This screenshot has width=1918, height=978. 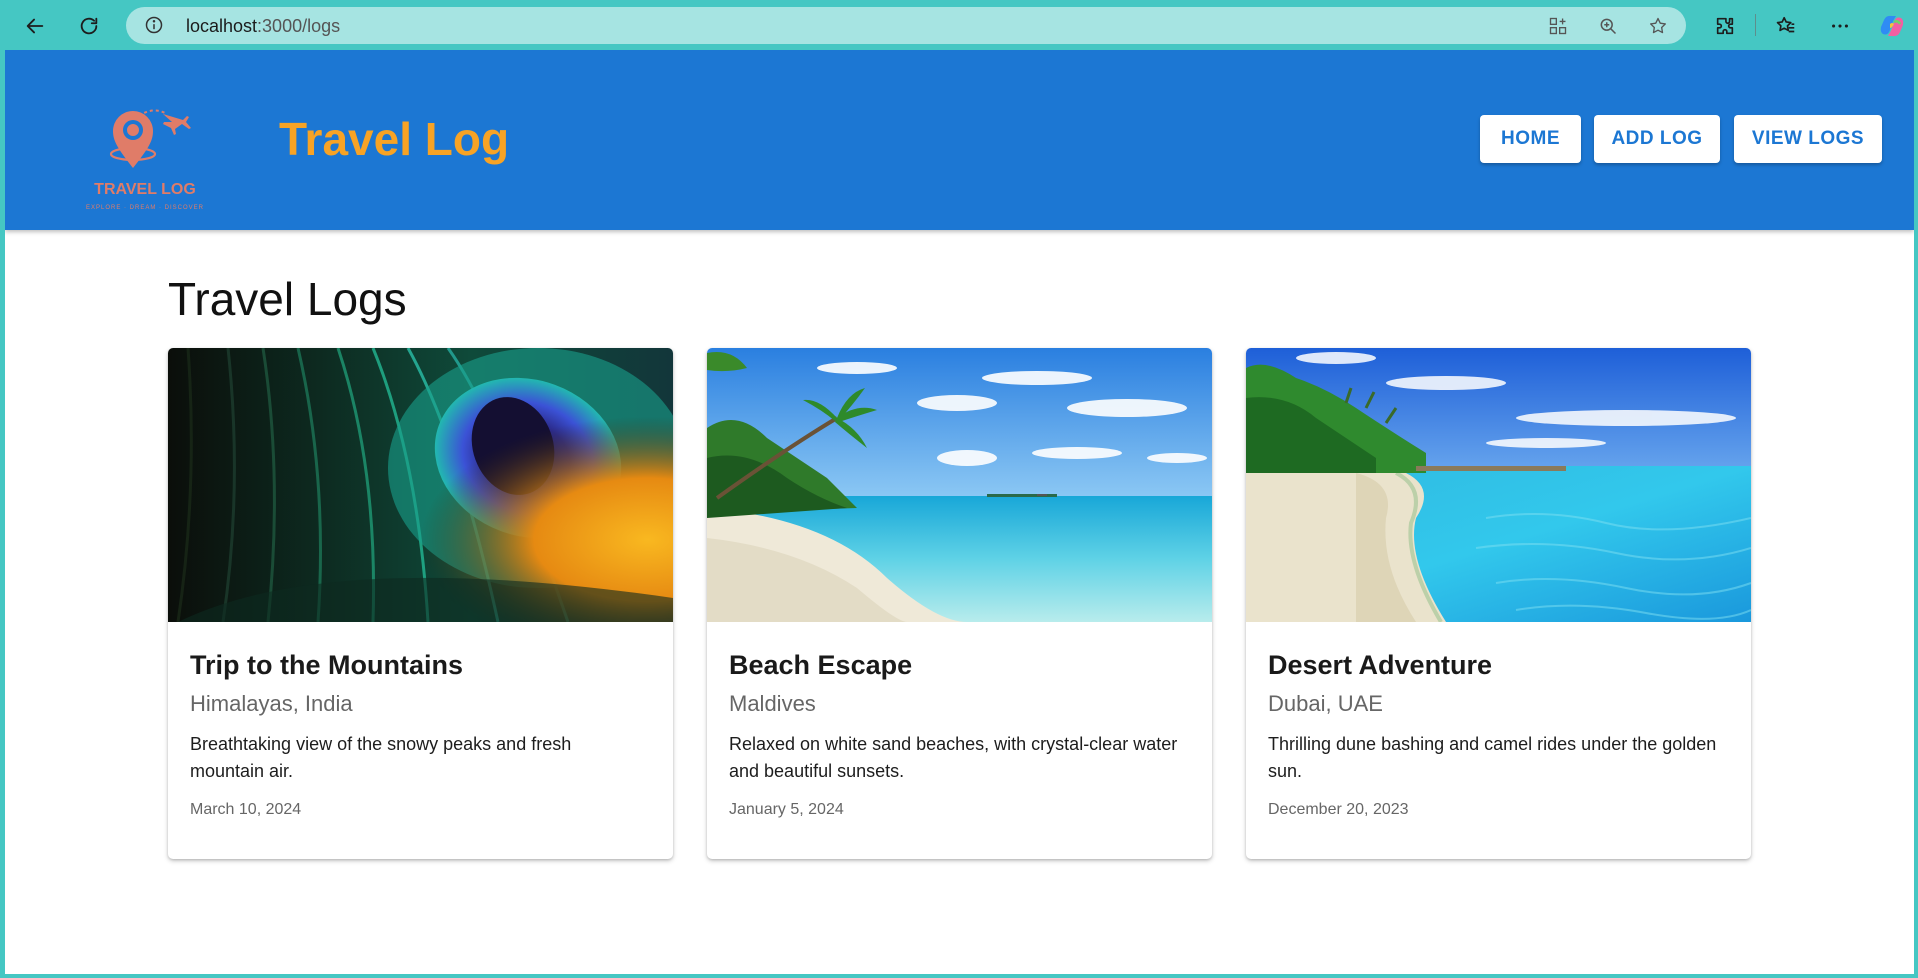 I want to click on logo-tagline: EXPLORE · DREAM · DISCOVER, so click(x=145, y=208).